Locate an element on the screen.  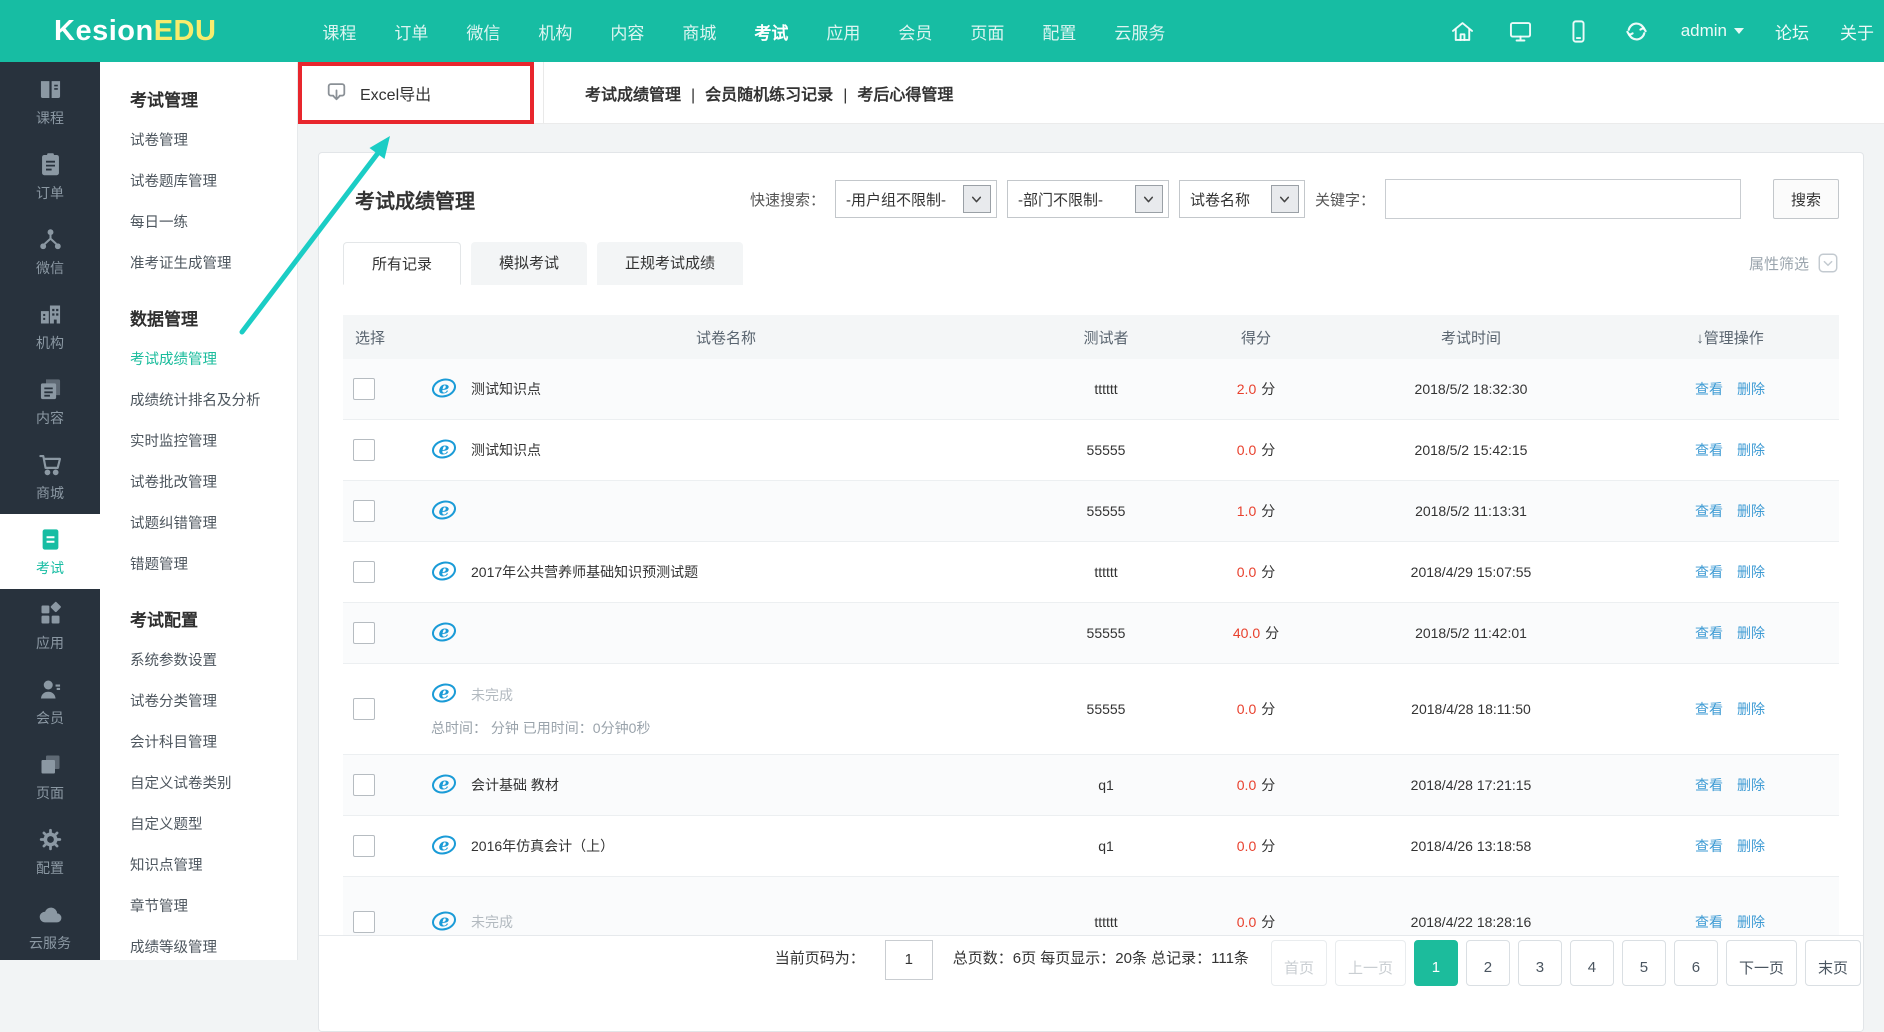
menu-item-1-3: 每日一练 is located at coordinates (213, 221).